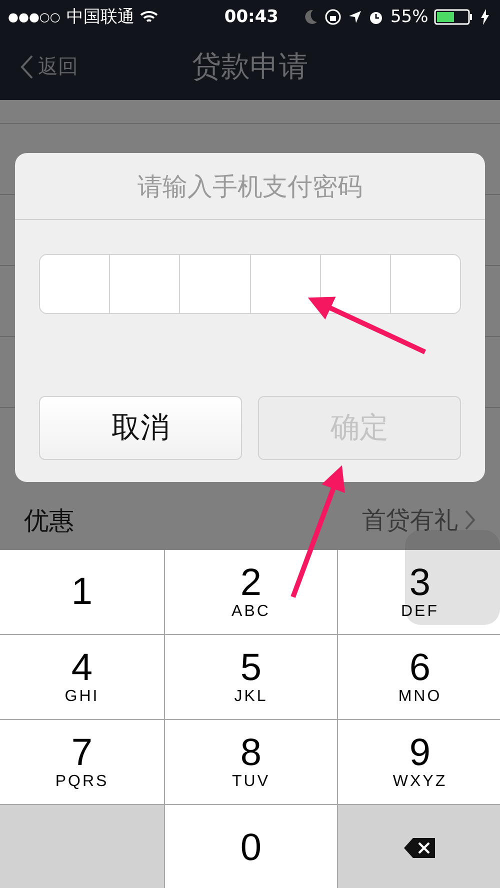  I want to click on keypad-key: 8 TUV, so click(251, 762).